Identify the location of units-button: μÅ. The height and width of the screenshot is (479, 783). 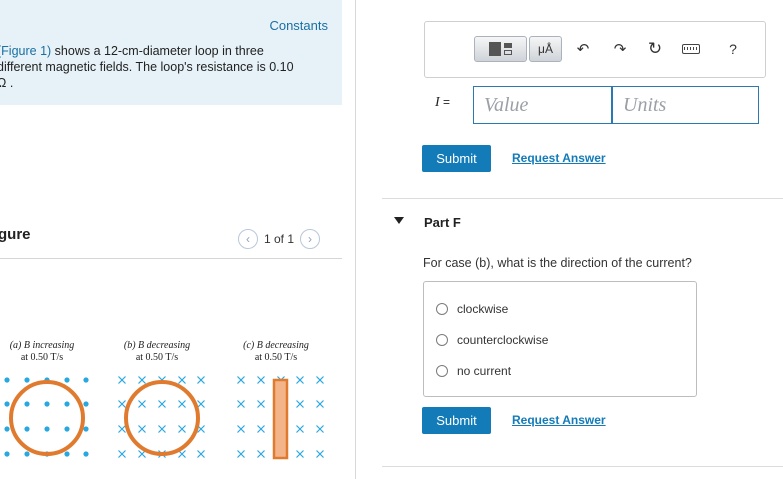
(545, 49).